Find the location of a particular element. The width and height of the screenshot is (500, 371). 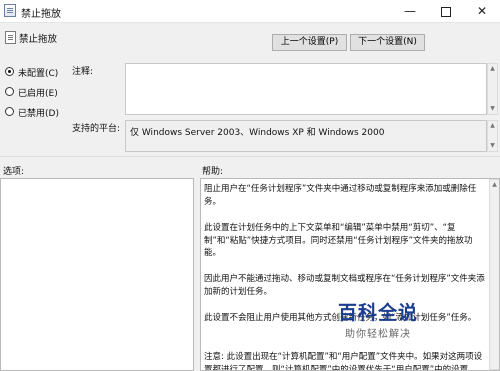

section-divider is located at coordinates (250, 156).